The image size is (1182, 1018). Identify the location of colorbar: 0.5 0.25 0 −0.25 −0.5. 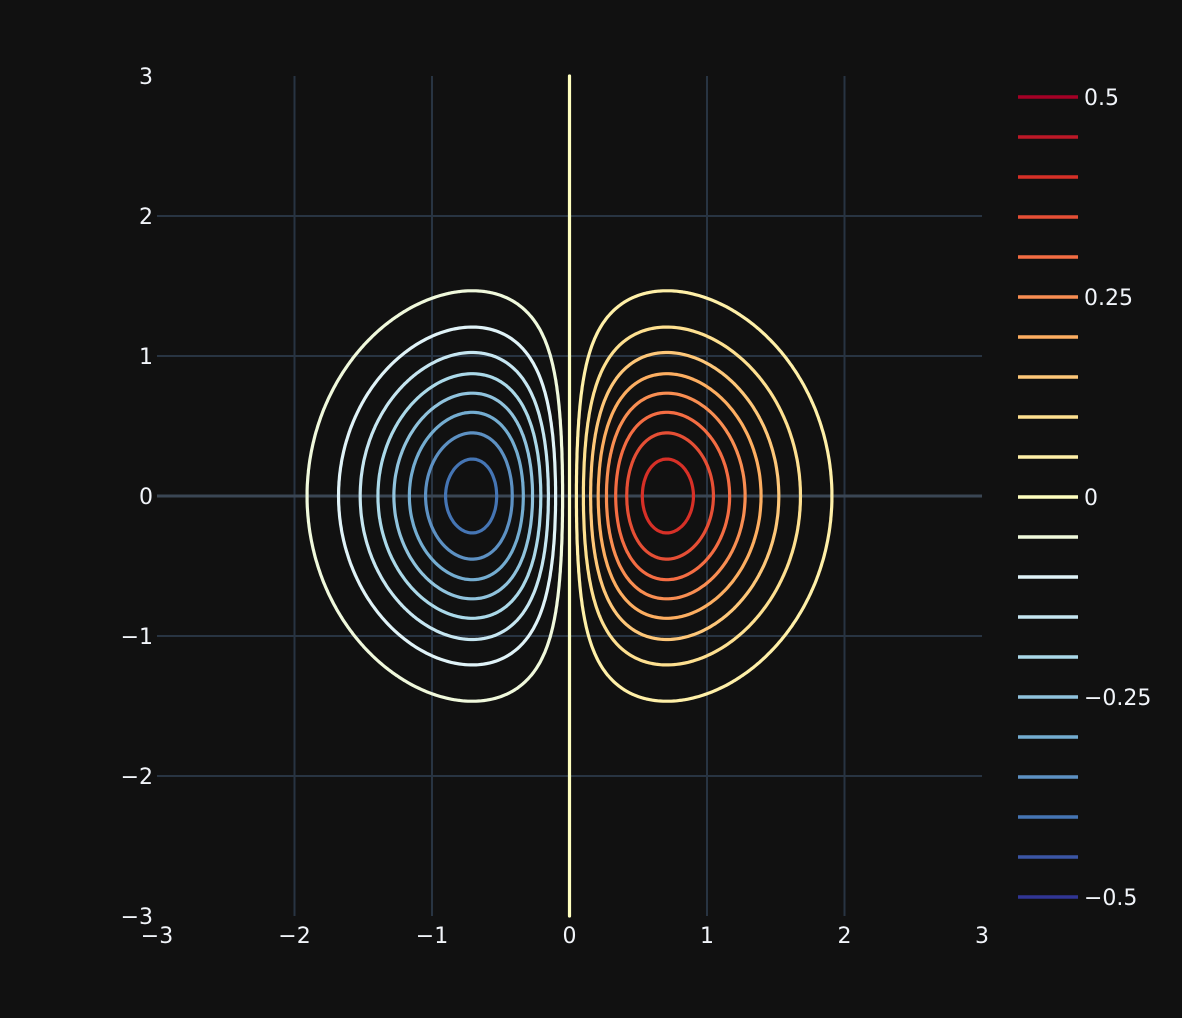
(1084, 498).